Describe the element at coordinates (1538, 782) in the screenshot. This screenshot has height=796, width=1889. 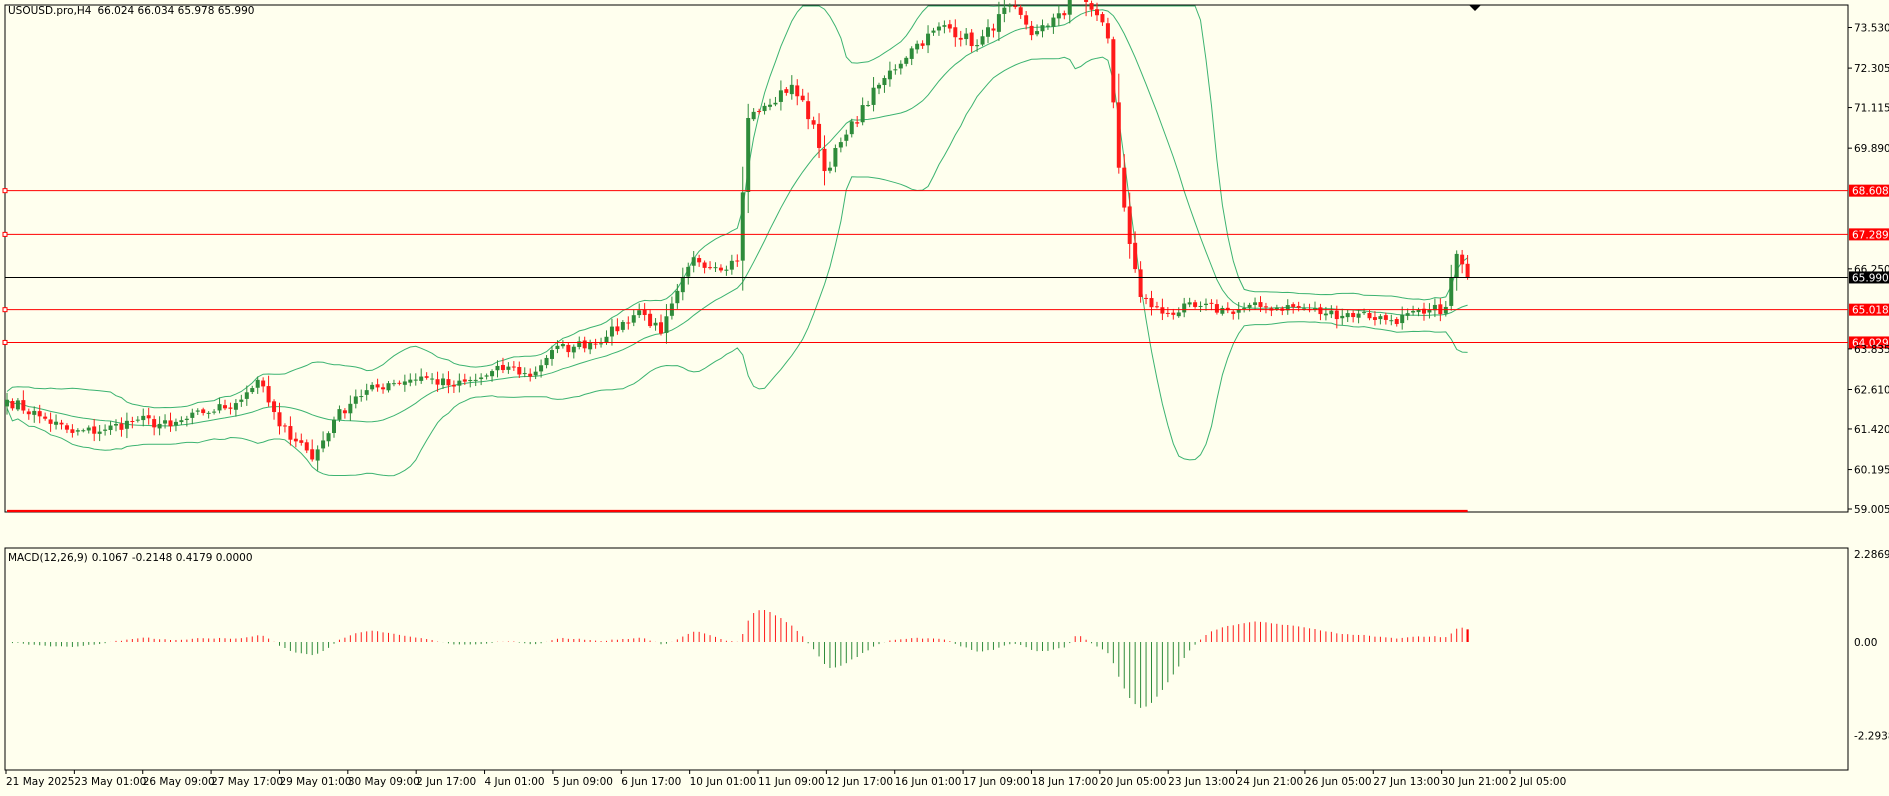
I see `time-tick-label: 2 Jul 05:00` at that location.